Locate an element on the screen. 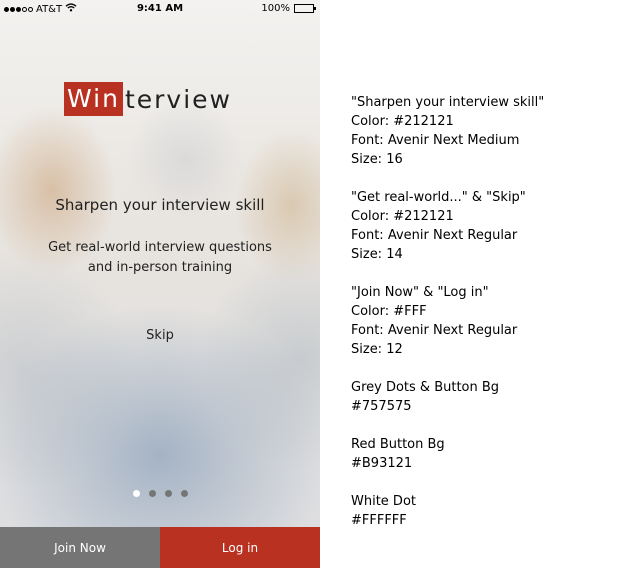  skip-link: Skip is located at coordinates (160, 335).